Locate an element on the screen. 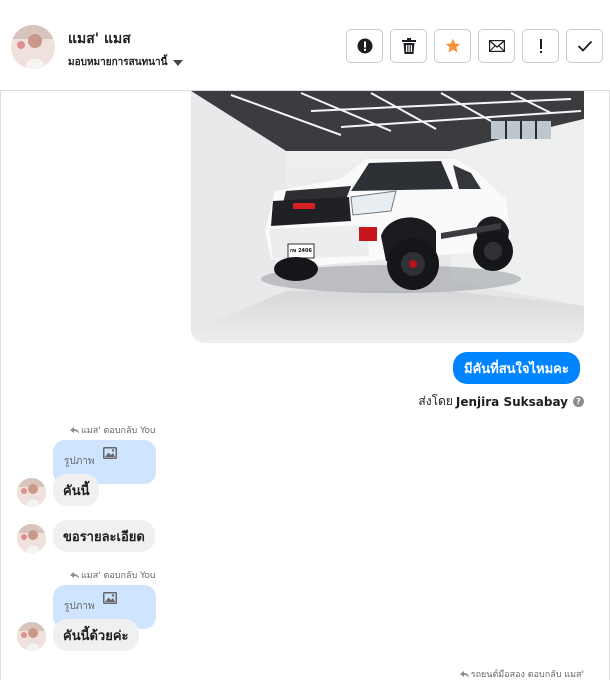  incoming-message: ขอรายละเอียด is located at coordinates (104, 536).